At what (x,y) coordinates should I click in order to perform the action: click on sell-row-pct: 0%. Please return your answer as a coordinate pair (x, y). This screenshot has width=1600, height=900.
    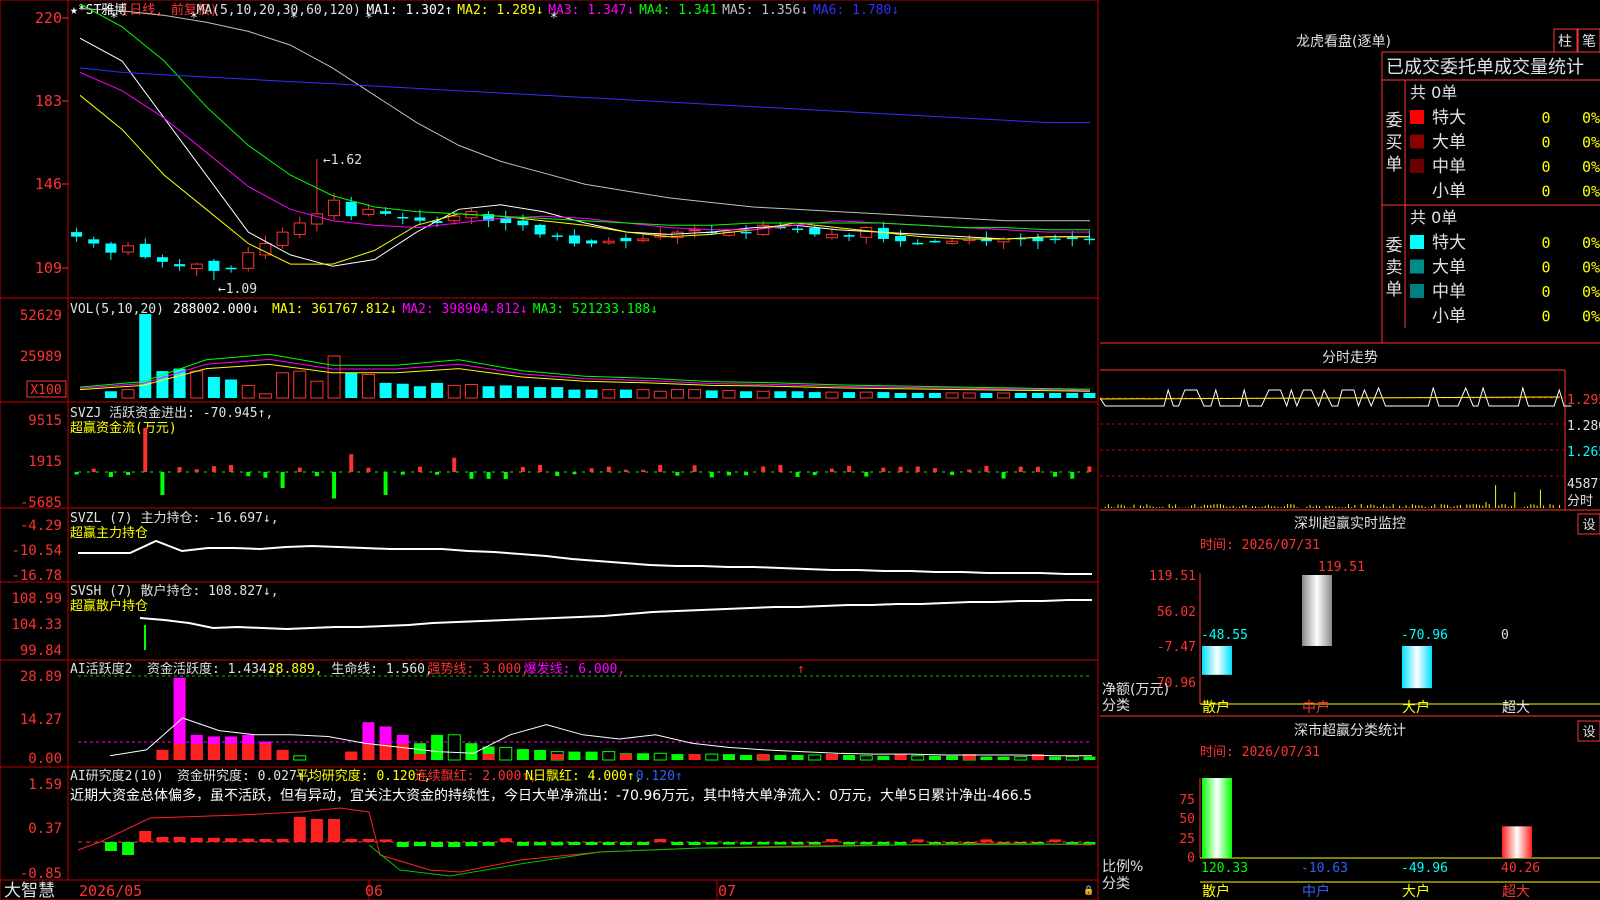
    Looking at the image, I should click on (1591, 317).